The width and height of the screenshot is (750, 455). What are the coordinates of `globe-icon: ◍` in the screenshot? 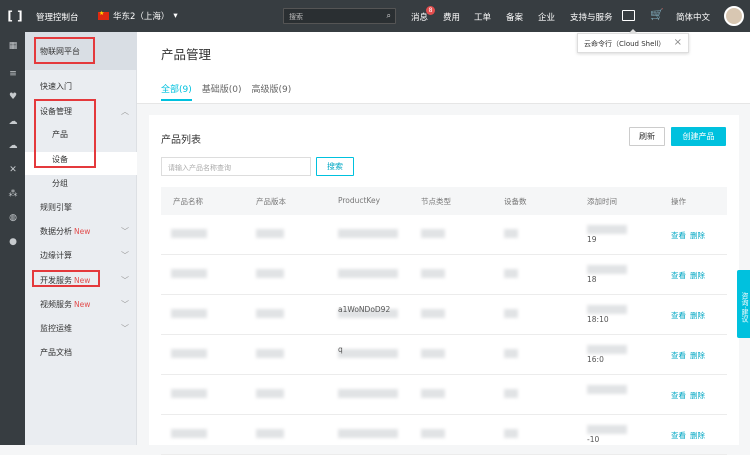 It's located at (13, 218).